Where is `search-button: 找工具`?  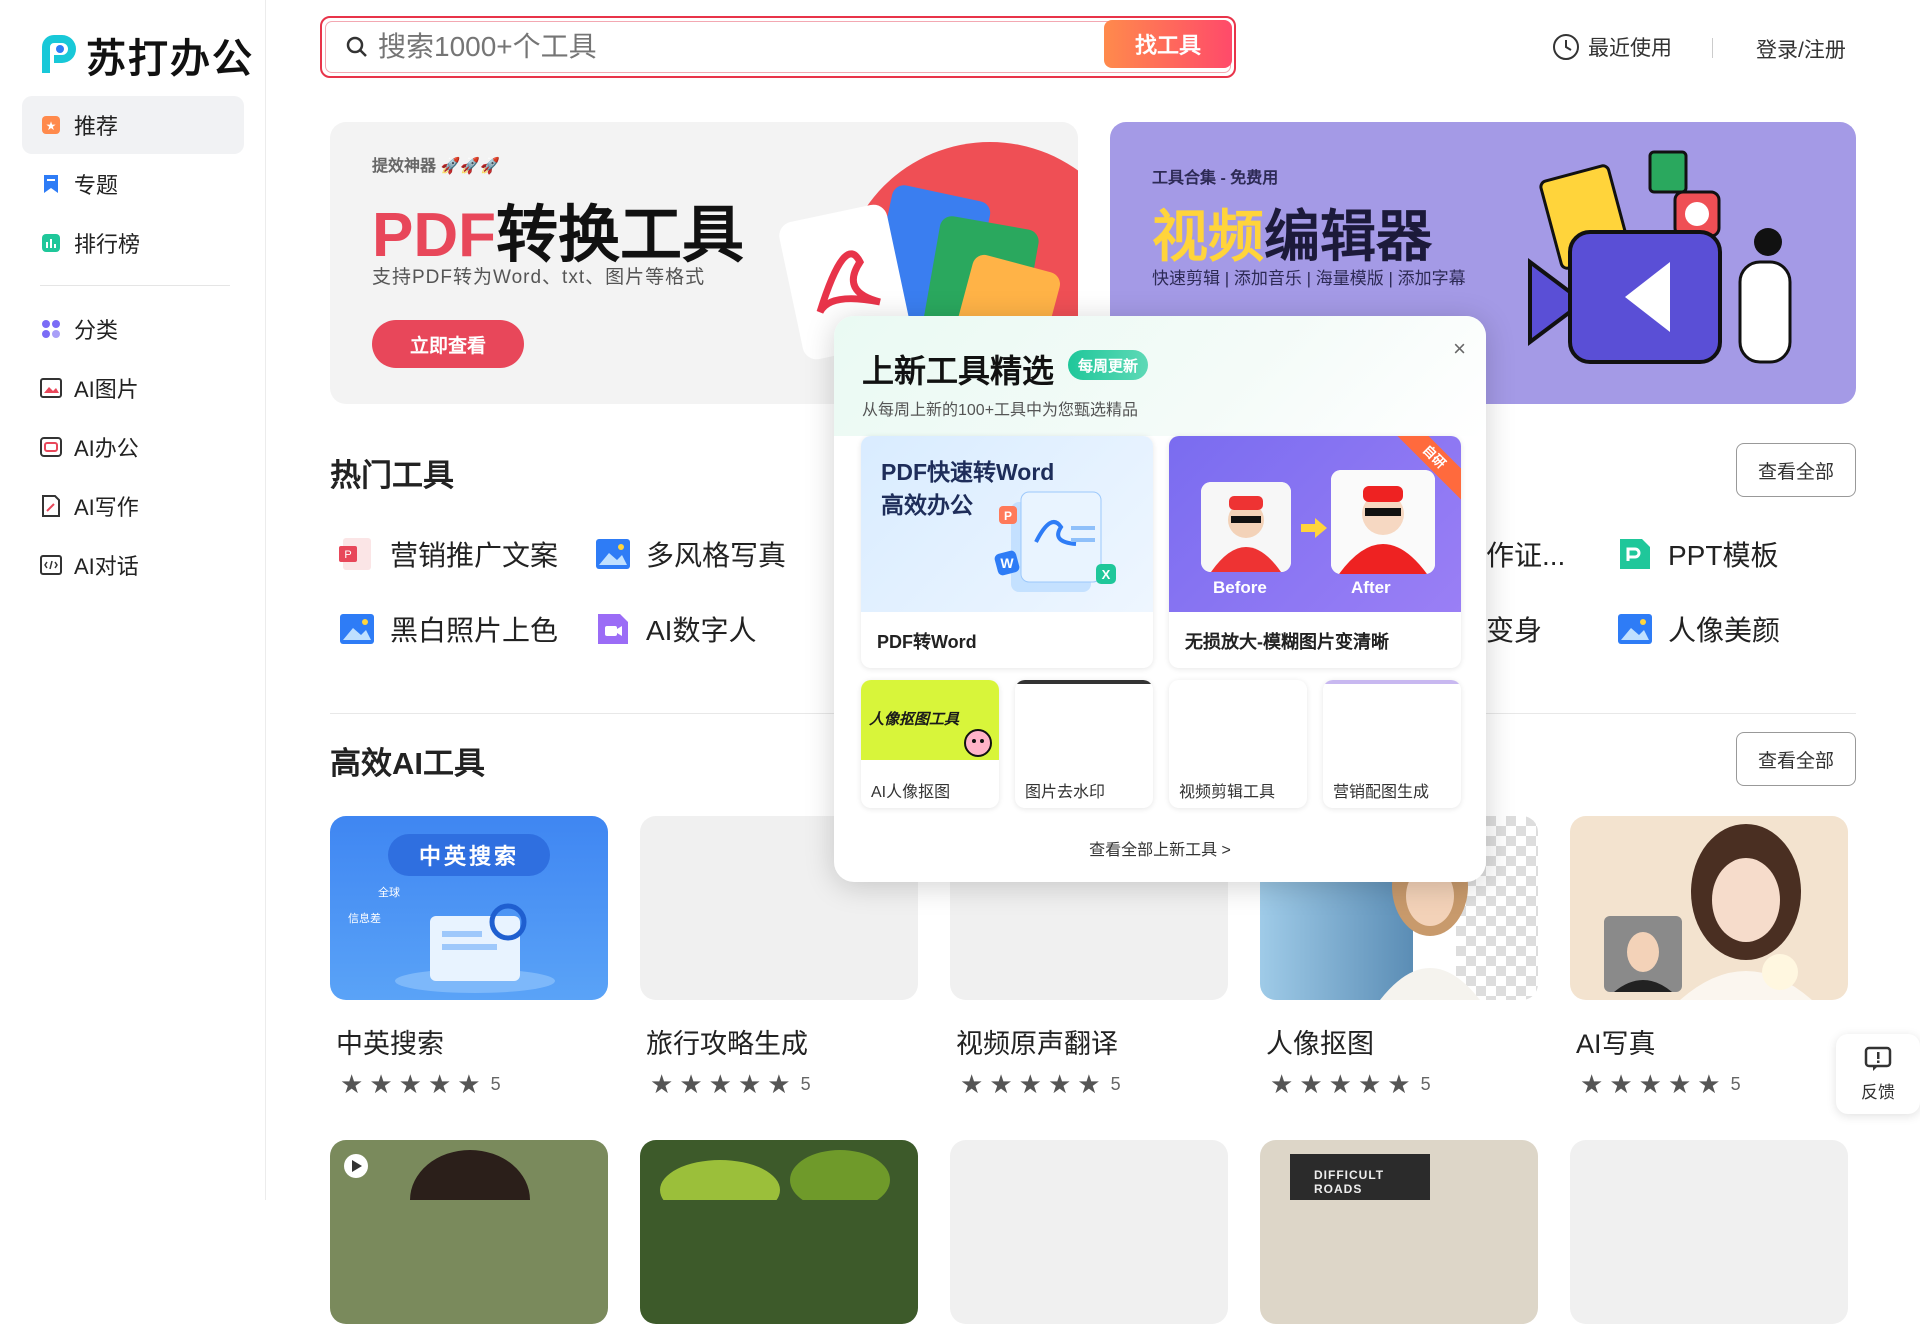
search-button: 找工具 is located at coordinates (1168, 44).